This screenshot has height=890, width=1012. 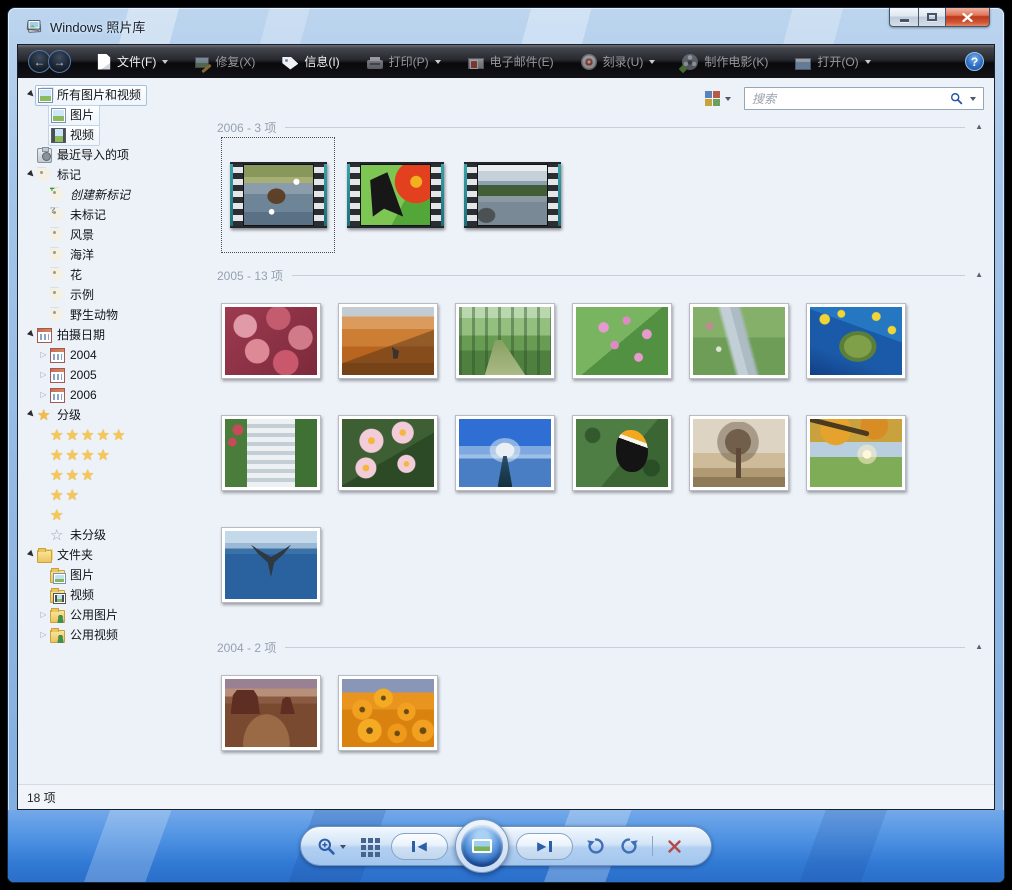 What do you see at coordinates (116, 295) in the screenshot?
I see `sidebar-item-tag-sample: 示例` at bounding box center [116, 295].